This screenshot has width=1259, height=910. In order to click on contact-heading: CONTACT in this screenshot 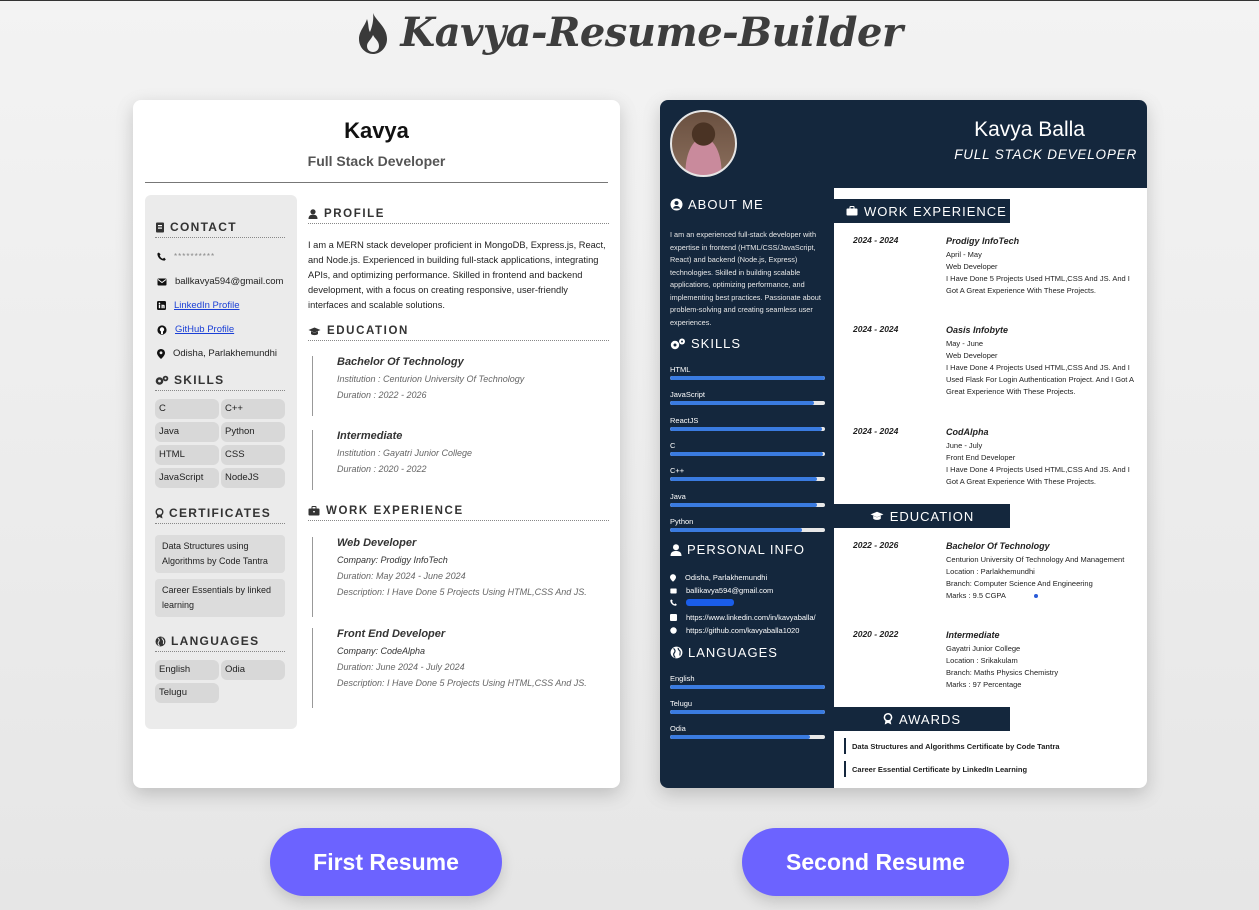, I will do `click(220, 229)`.